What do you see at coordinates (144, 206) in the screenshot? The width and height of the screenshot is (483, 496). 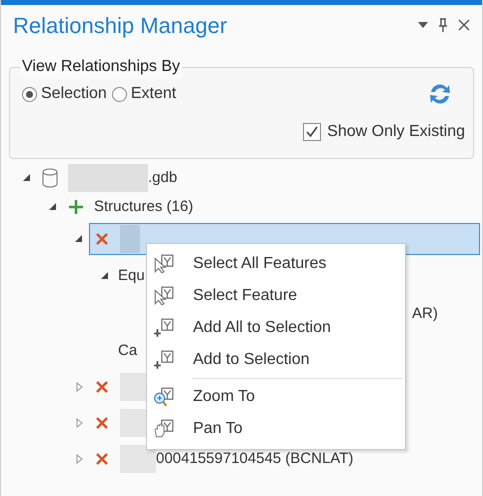 I see `tree-label: Structures (16)` at bounding box center [144, 206].